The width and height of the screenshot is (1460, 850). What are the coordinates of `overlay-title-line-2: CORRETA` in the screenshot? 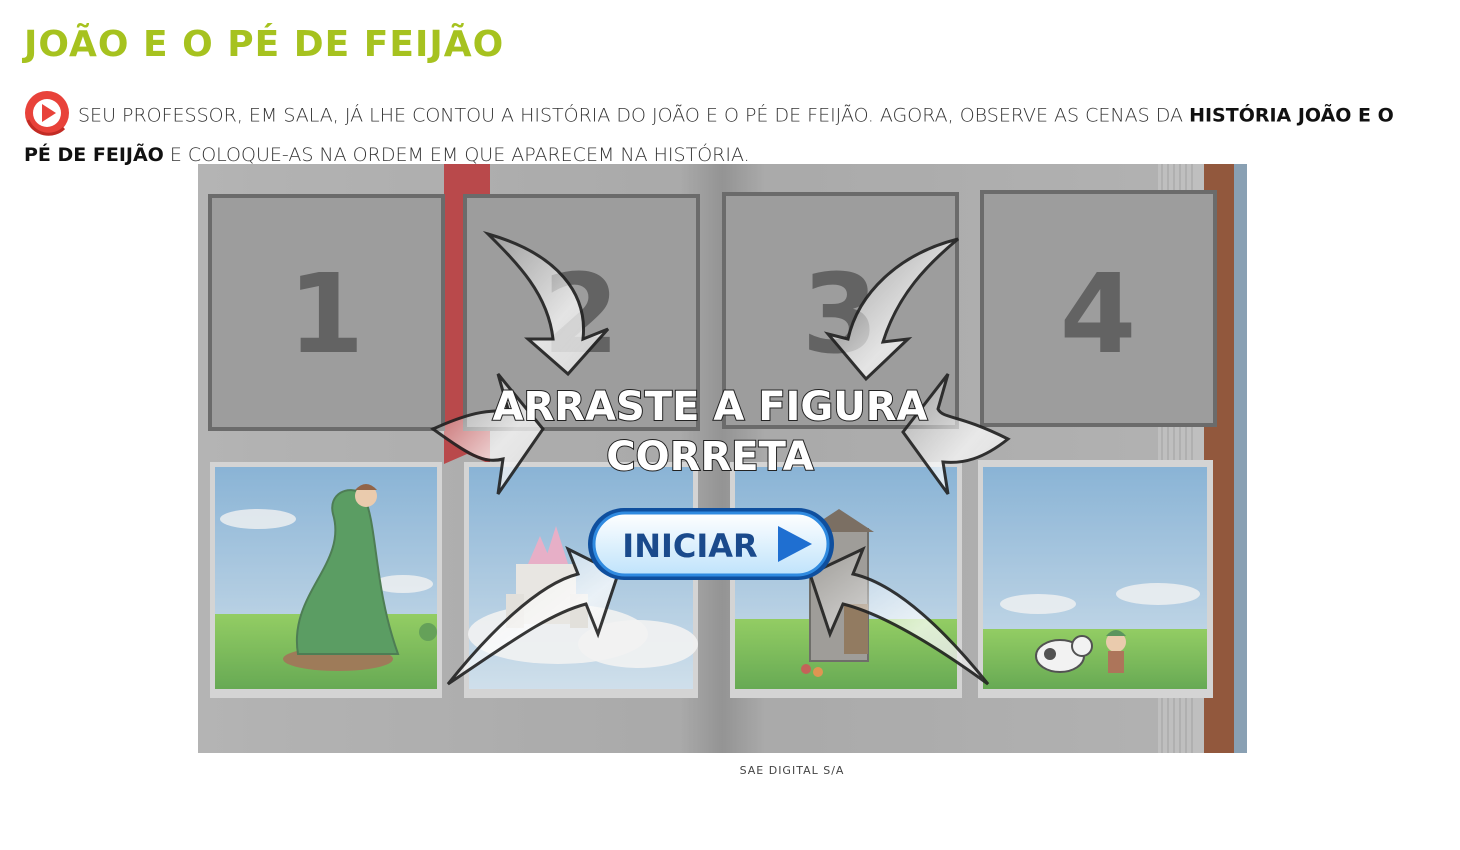 It's located at (709, 457).